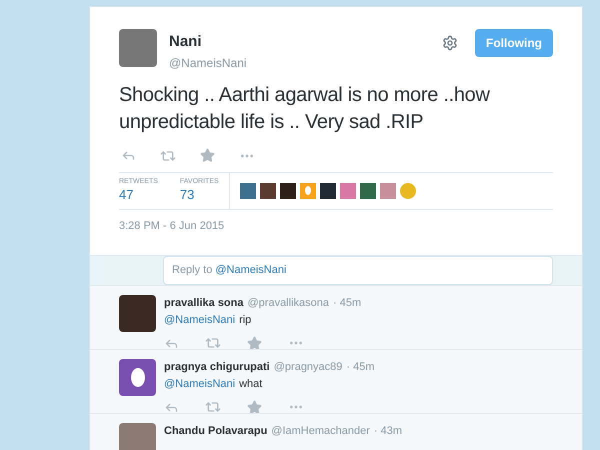  What do you see at coordinates (250, 384) in the screenshot?
I see `reply-text: what` at bounding box center [250, 384].